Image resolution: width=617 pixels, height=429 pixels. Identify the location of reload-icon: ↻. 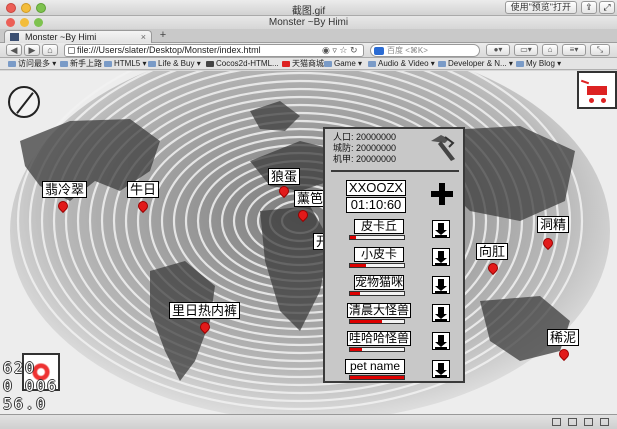
(354, 50).